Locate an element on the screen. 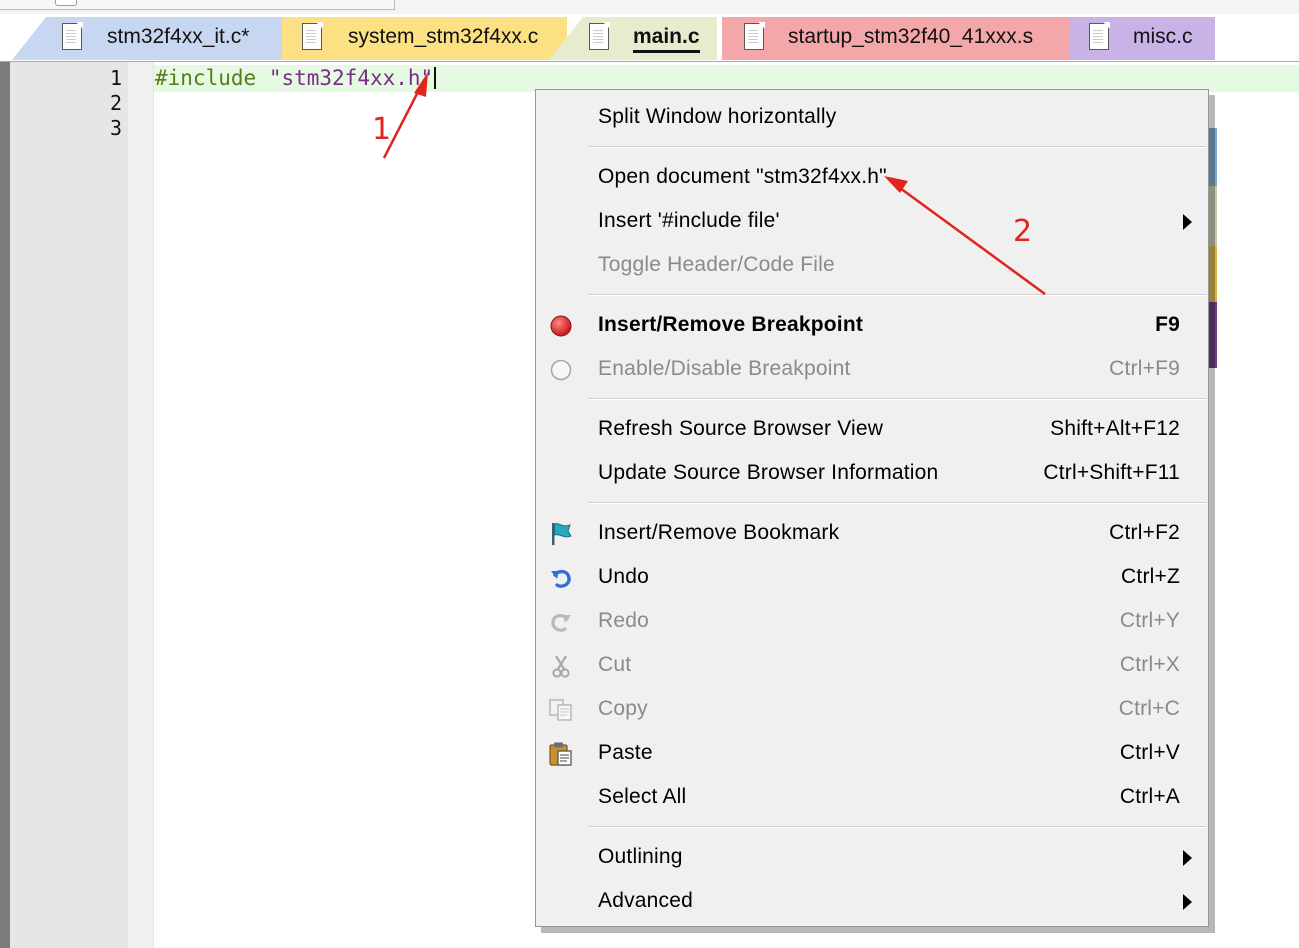 Image resolution: width=1299 pixels, height=948 pixels. menu-item-label: Insert/Remove Bookmark is located at coordinates (719, 532).